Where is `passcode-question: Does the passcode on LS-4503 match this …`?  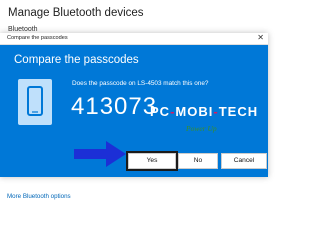
passcode-question: Does the passcode on LS-4503 match this … is located at coordinates (140, 83).